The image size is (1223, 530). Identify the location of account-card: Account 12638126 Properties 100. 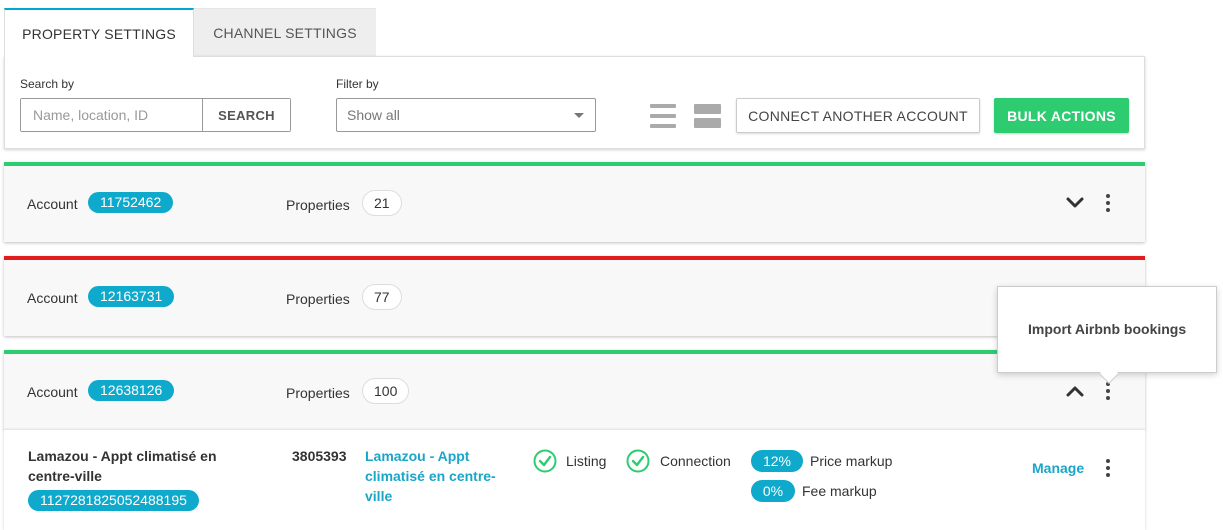
(574, 390).